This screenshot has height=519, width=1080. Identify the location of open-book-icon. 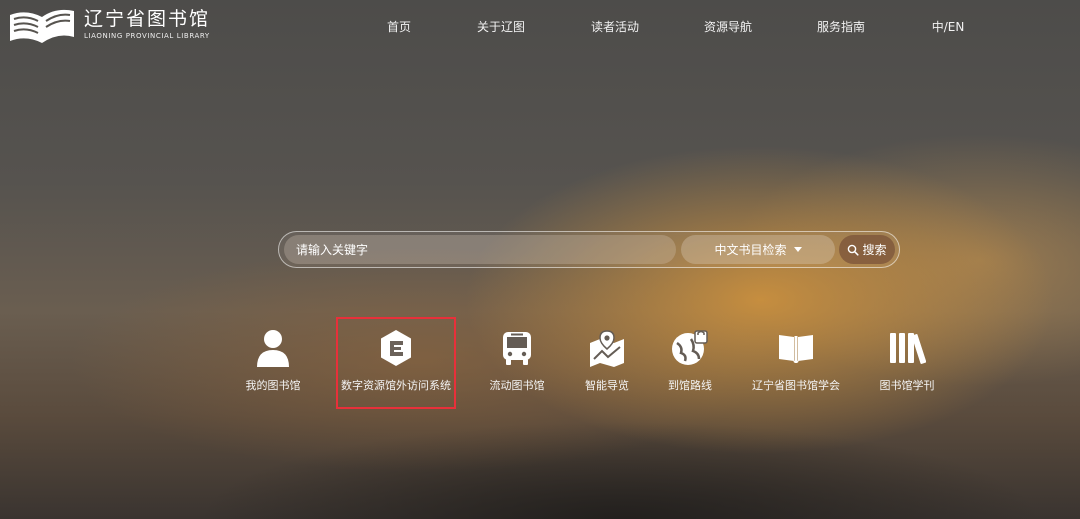
(796, 349).